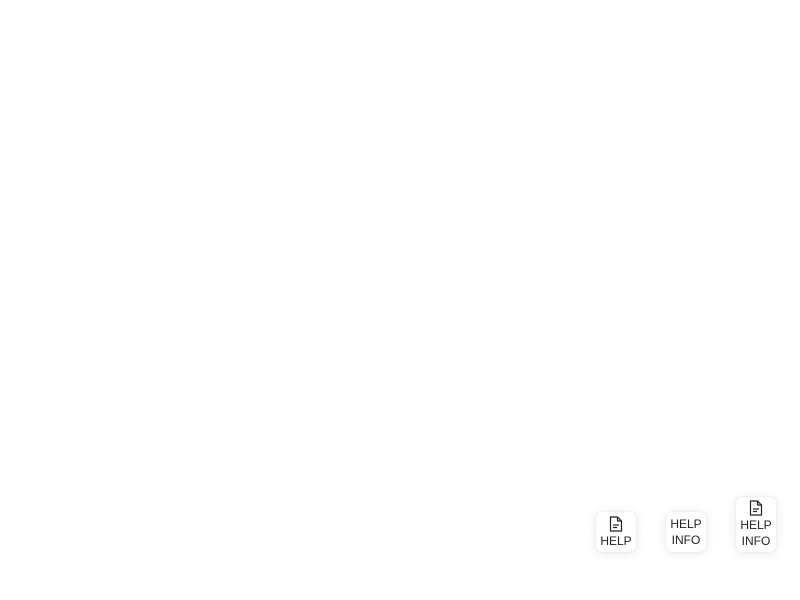 Image resolution: width=800 pixels, height=600 pixels. I want to click on help-info-button: HELP INFO, so click(686, 532).